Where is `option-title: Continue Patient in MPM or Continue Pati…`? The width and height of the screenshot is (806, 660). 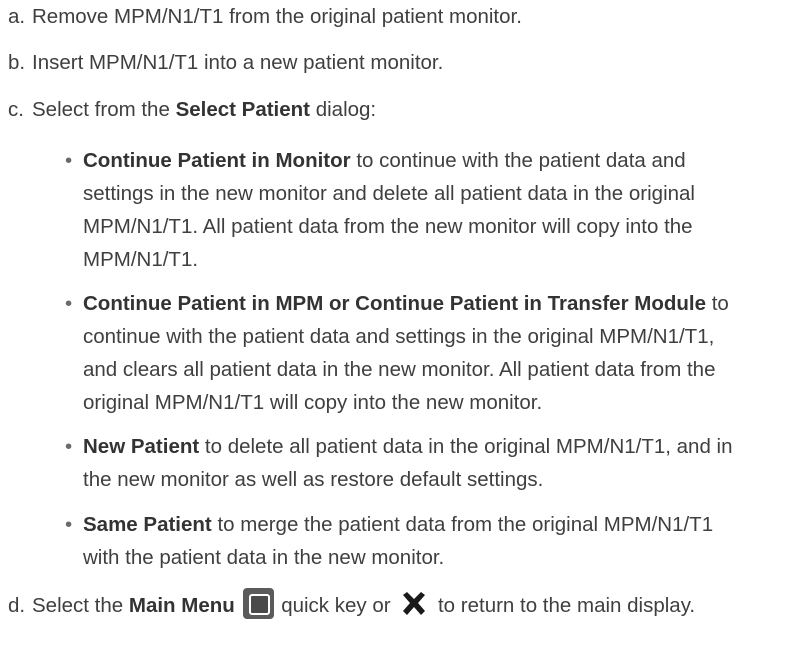 option-title: Continue Patient in MPM or Continue Pati… is located at coordinates (394, 303).